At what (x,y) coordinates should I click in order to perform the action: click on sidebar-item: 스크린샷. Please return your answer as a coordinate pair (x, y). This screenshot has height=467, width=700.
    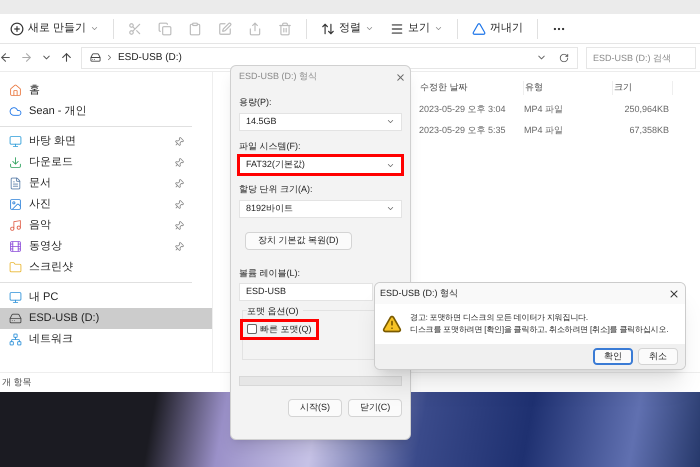
    Looking at the image, I should click on (96, 267).